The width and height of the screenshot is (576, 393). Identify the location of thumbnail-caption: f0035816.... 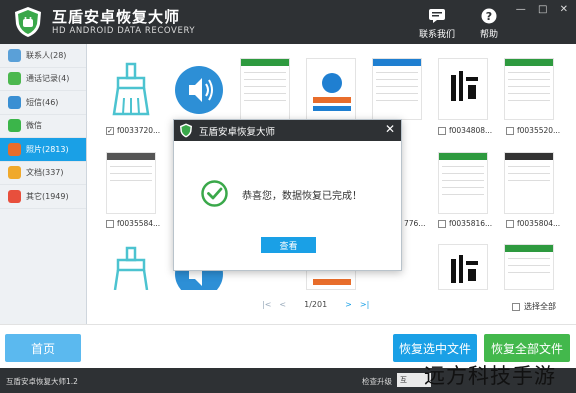
(465, 223).